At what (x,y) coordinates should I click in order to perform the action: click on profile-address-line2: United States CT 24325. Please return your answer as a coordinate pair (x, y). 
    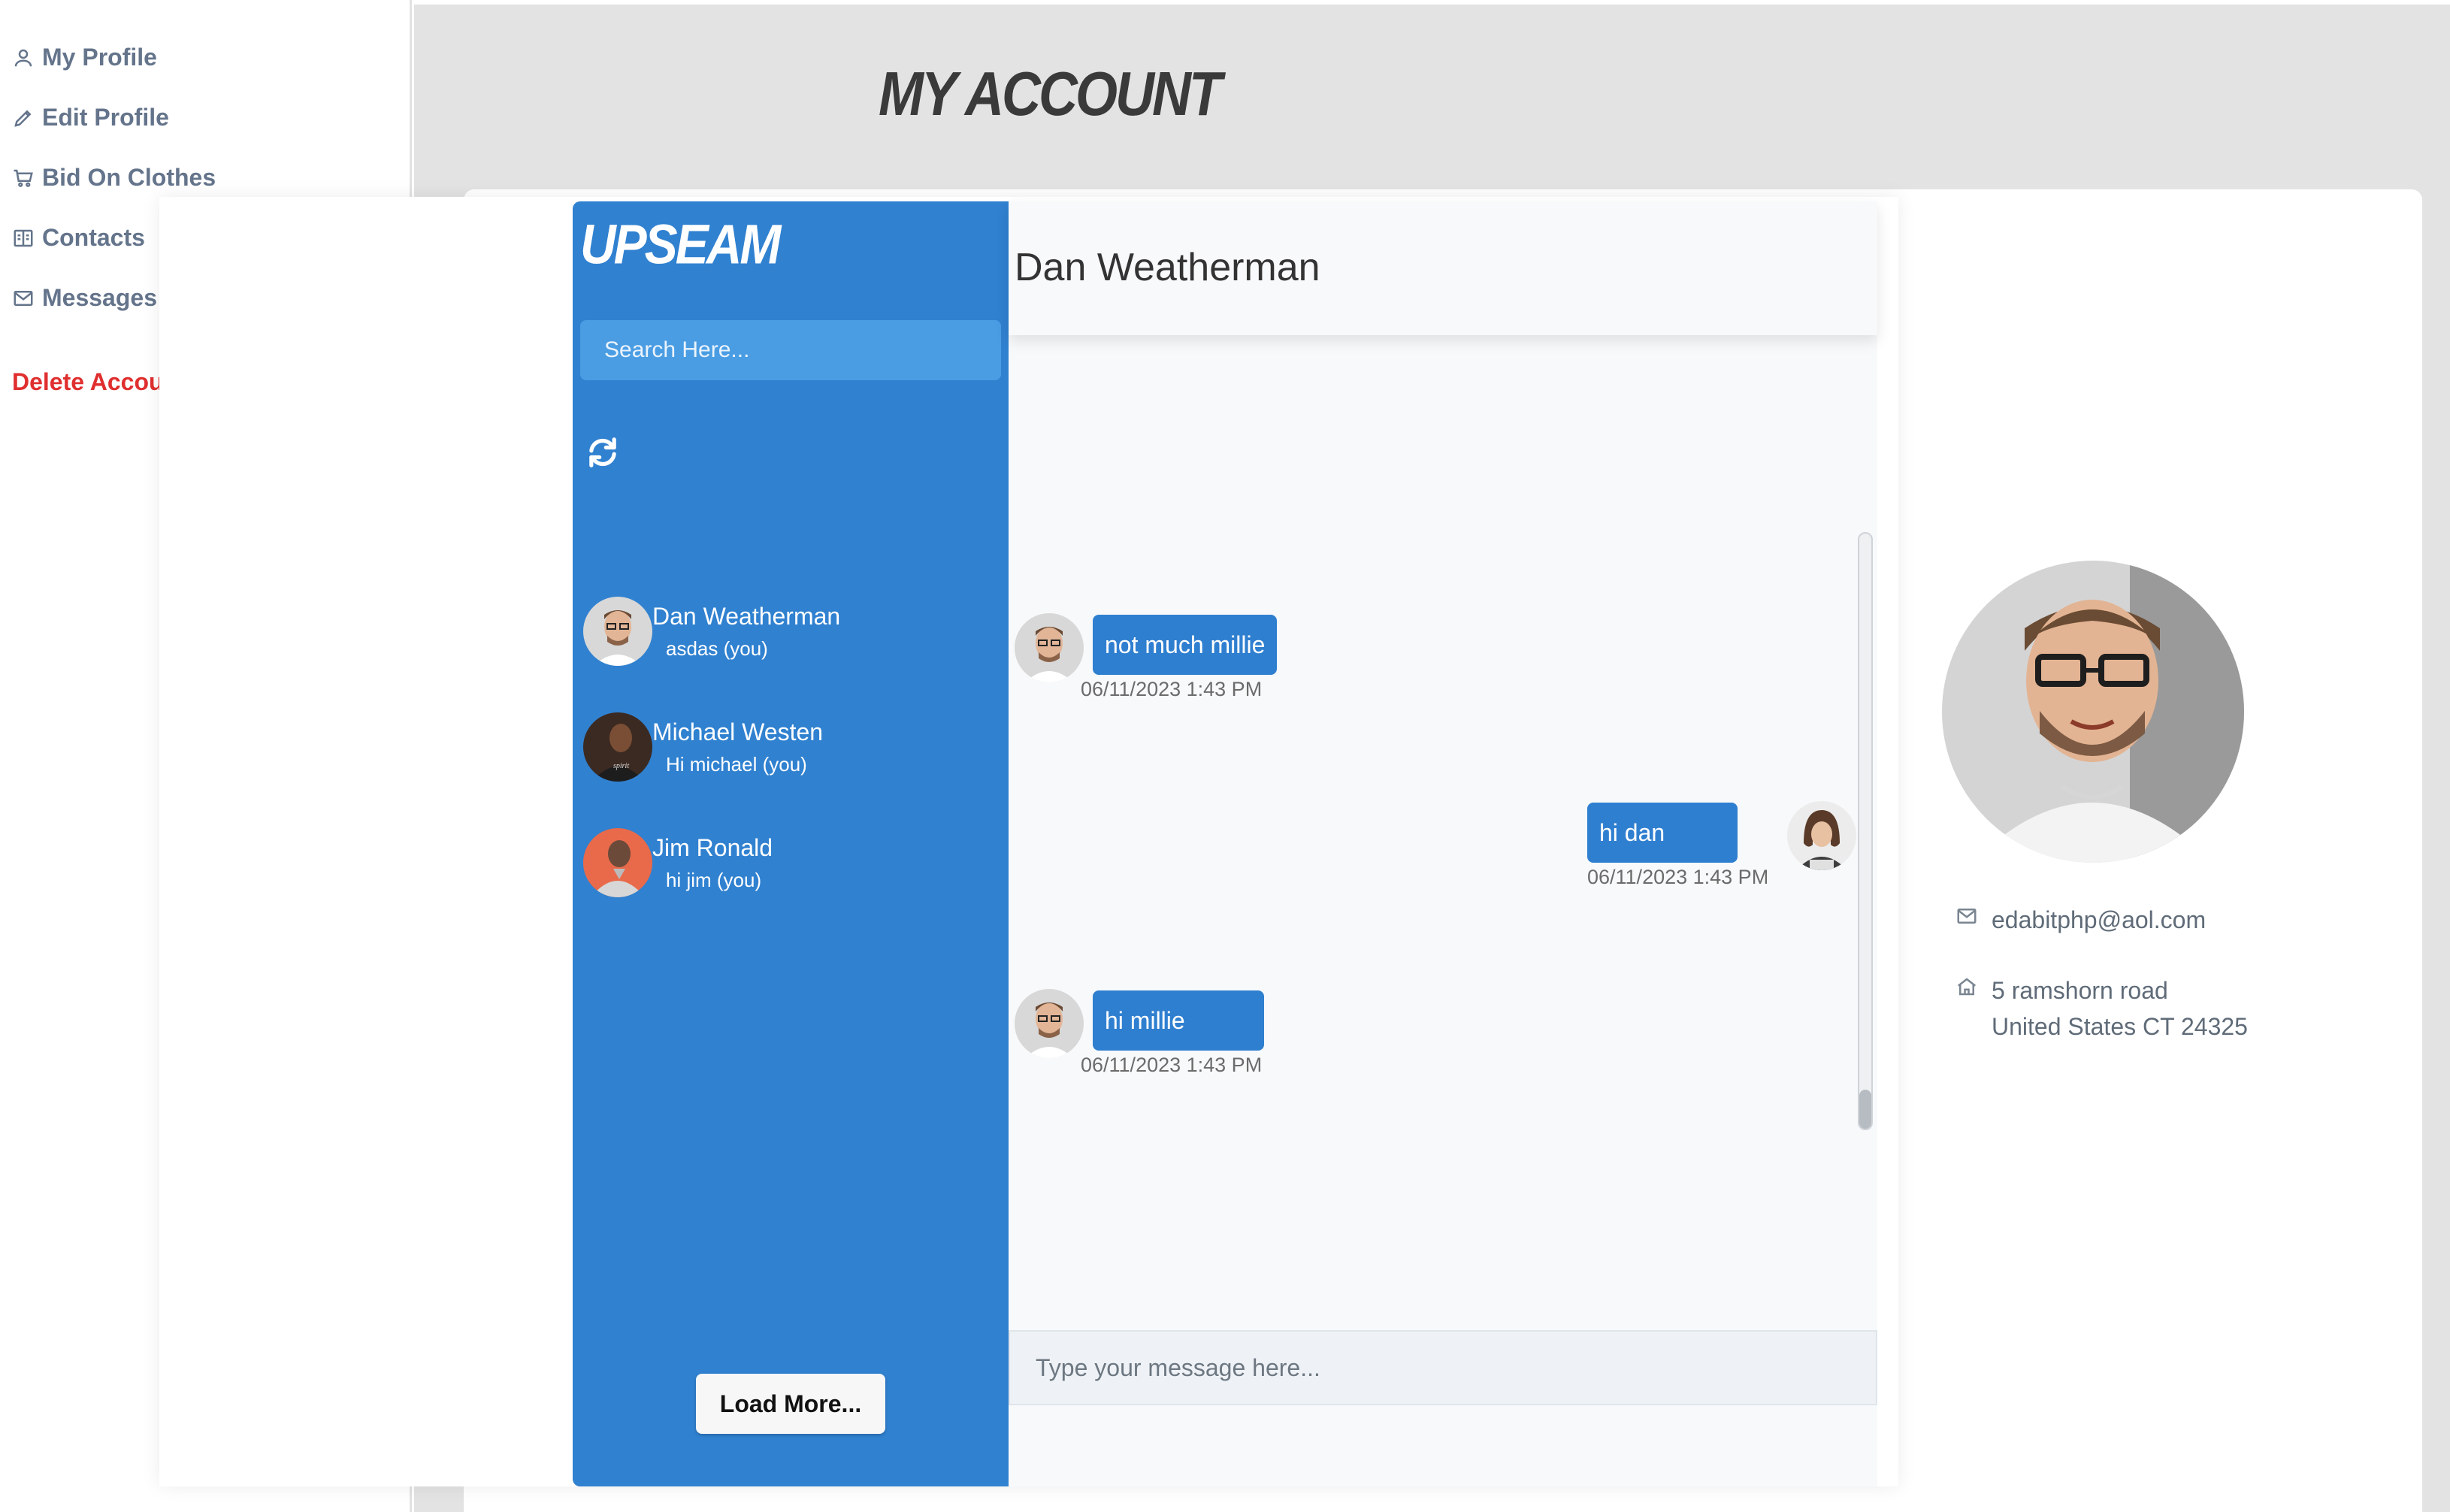
    Looking at the image, I should click on (2120, 1026).